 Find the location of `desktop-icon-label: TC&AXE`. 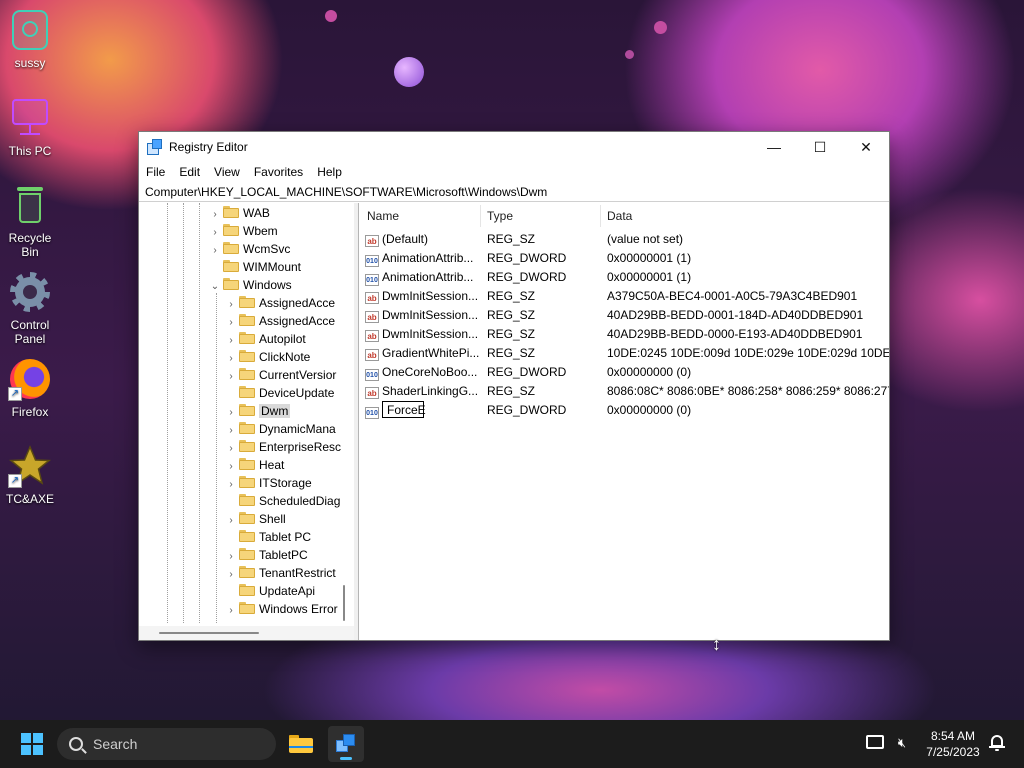

desktop-icon-label: TC&AXE is located at coordinates (29, 499).